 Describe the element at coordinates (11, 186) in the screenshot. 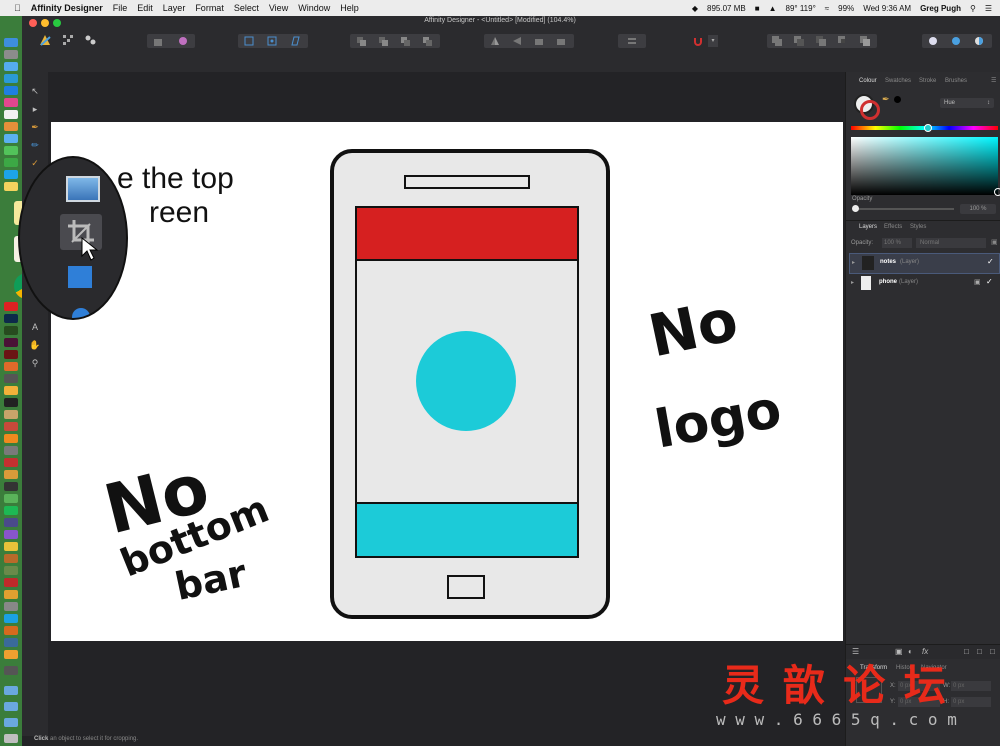

I see `notes-icon` at that location.